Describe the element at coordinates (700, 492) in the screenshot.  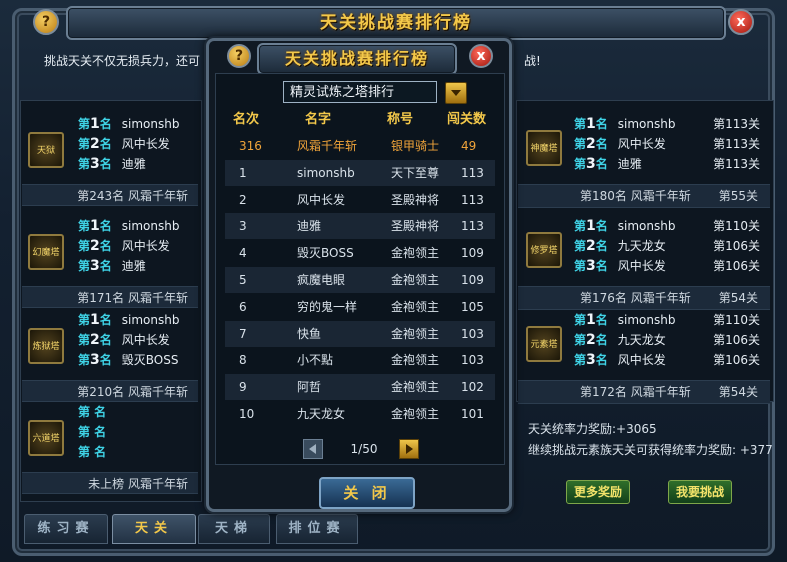
I see `challenge-button: 我要挑战` at that location.